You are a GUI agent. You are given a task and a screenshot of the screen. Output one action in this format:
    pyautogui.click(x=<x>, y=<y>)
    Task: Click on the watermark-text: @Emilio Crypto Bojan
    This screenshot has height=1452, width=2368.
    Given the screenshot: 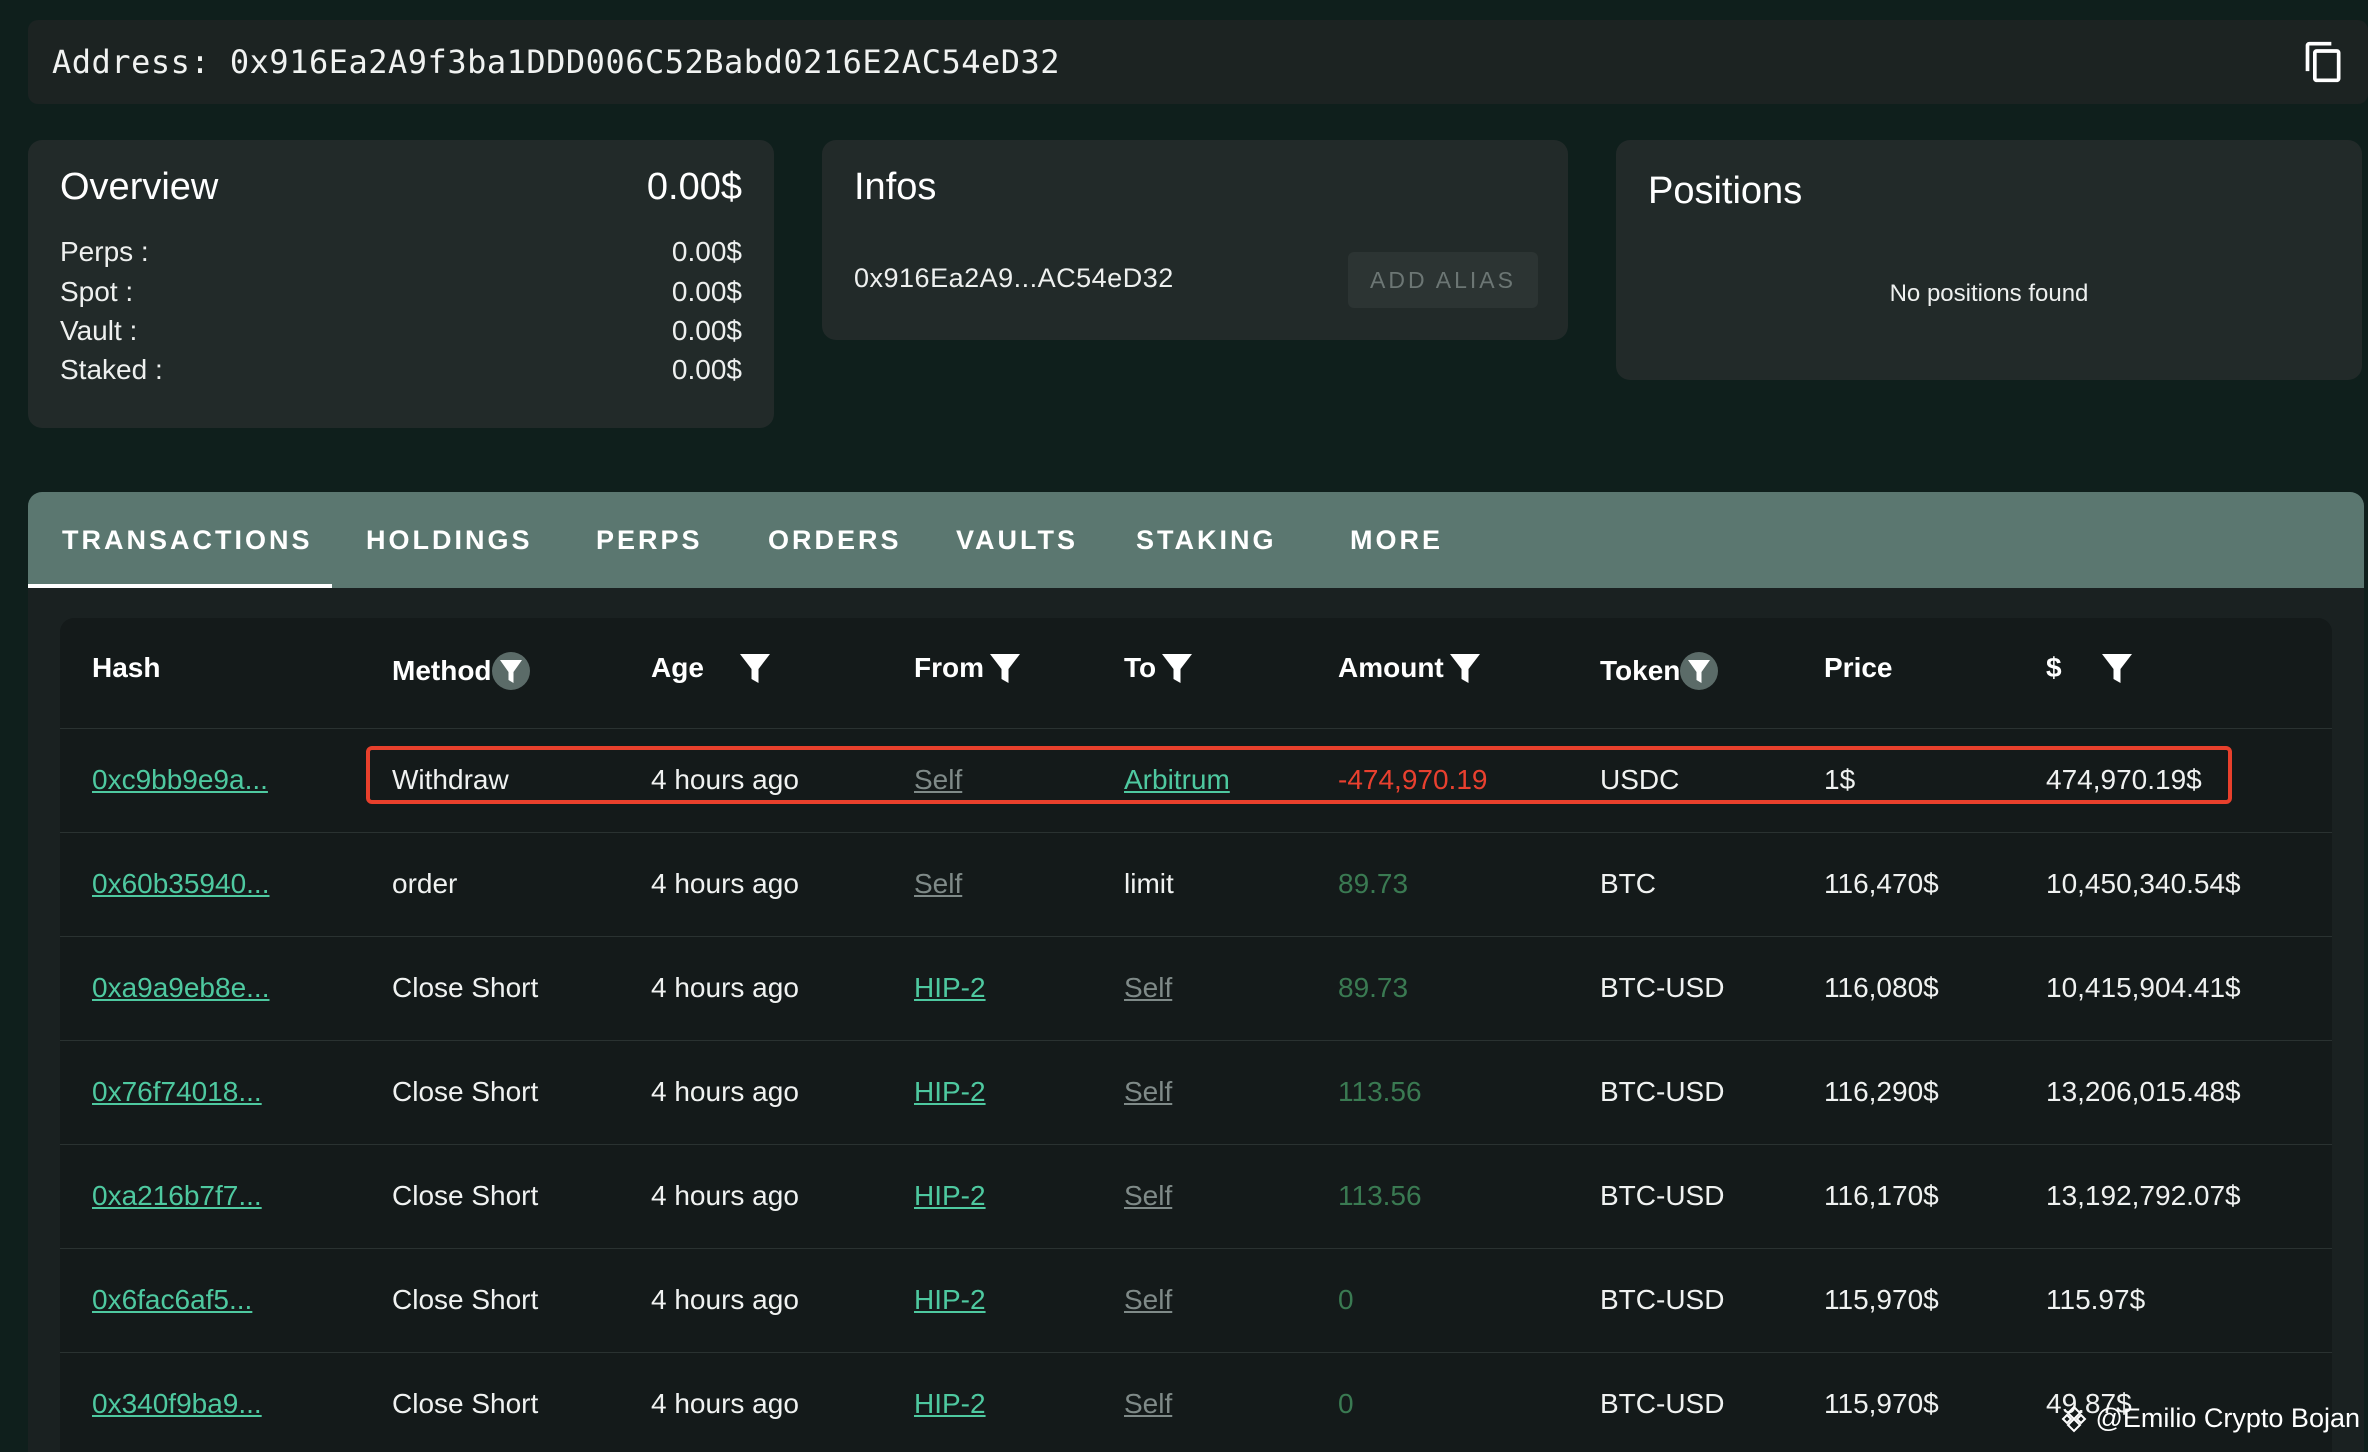 What is the action you would take?
    pyautogui.click(x=2227, y=1418)
    